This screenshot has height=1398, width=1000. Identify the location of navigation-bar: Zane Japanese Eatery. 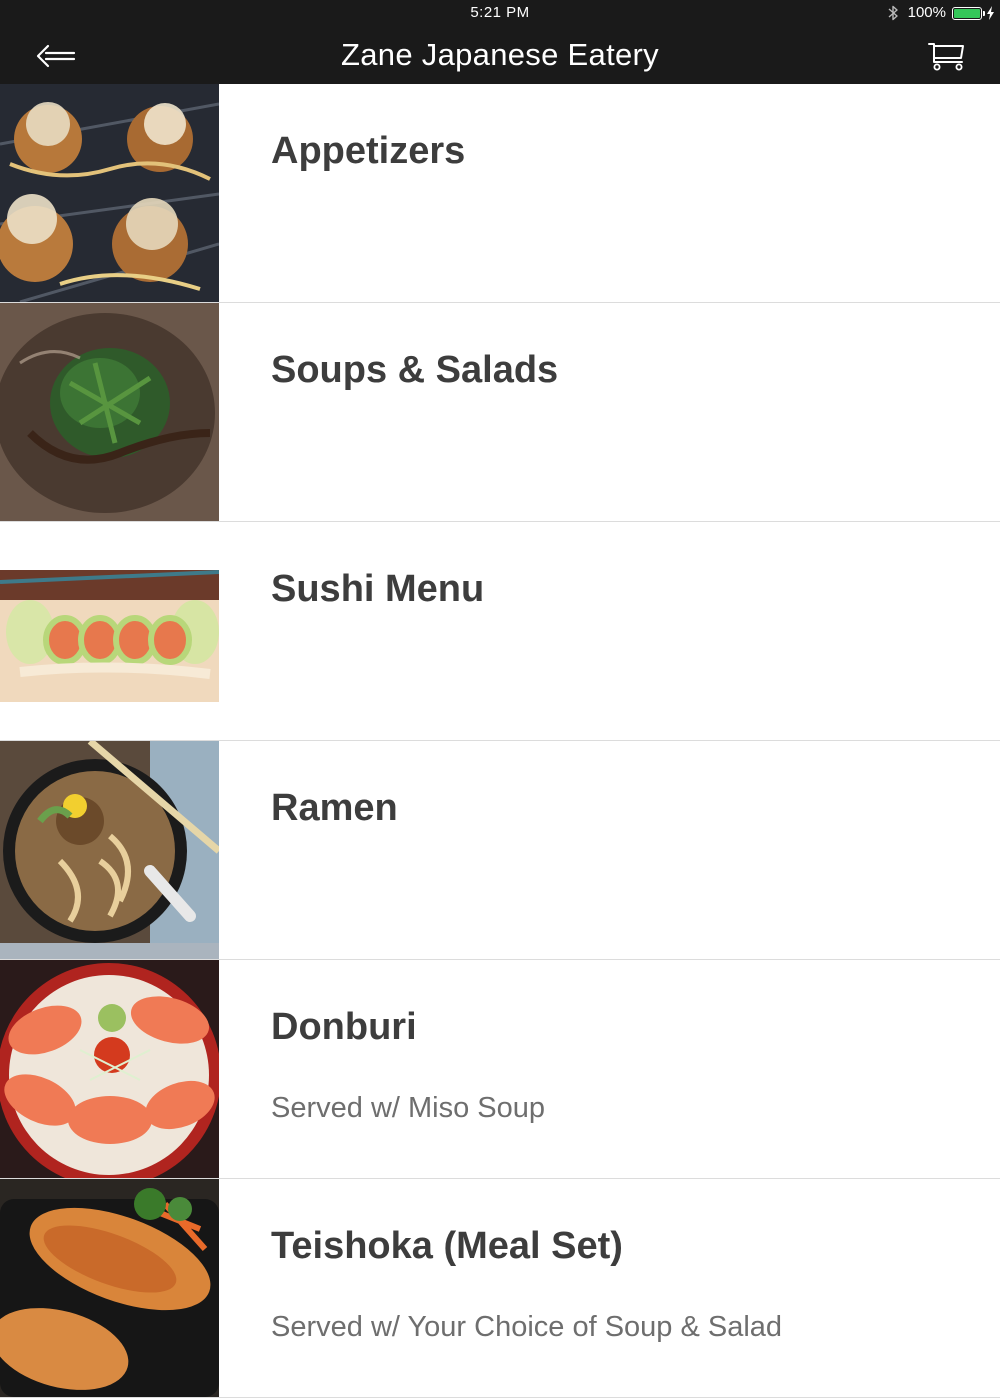
(500, 56).